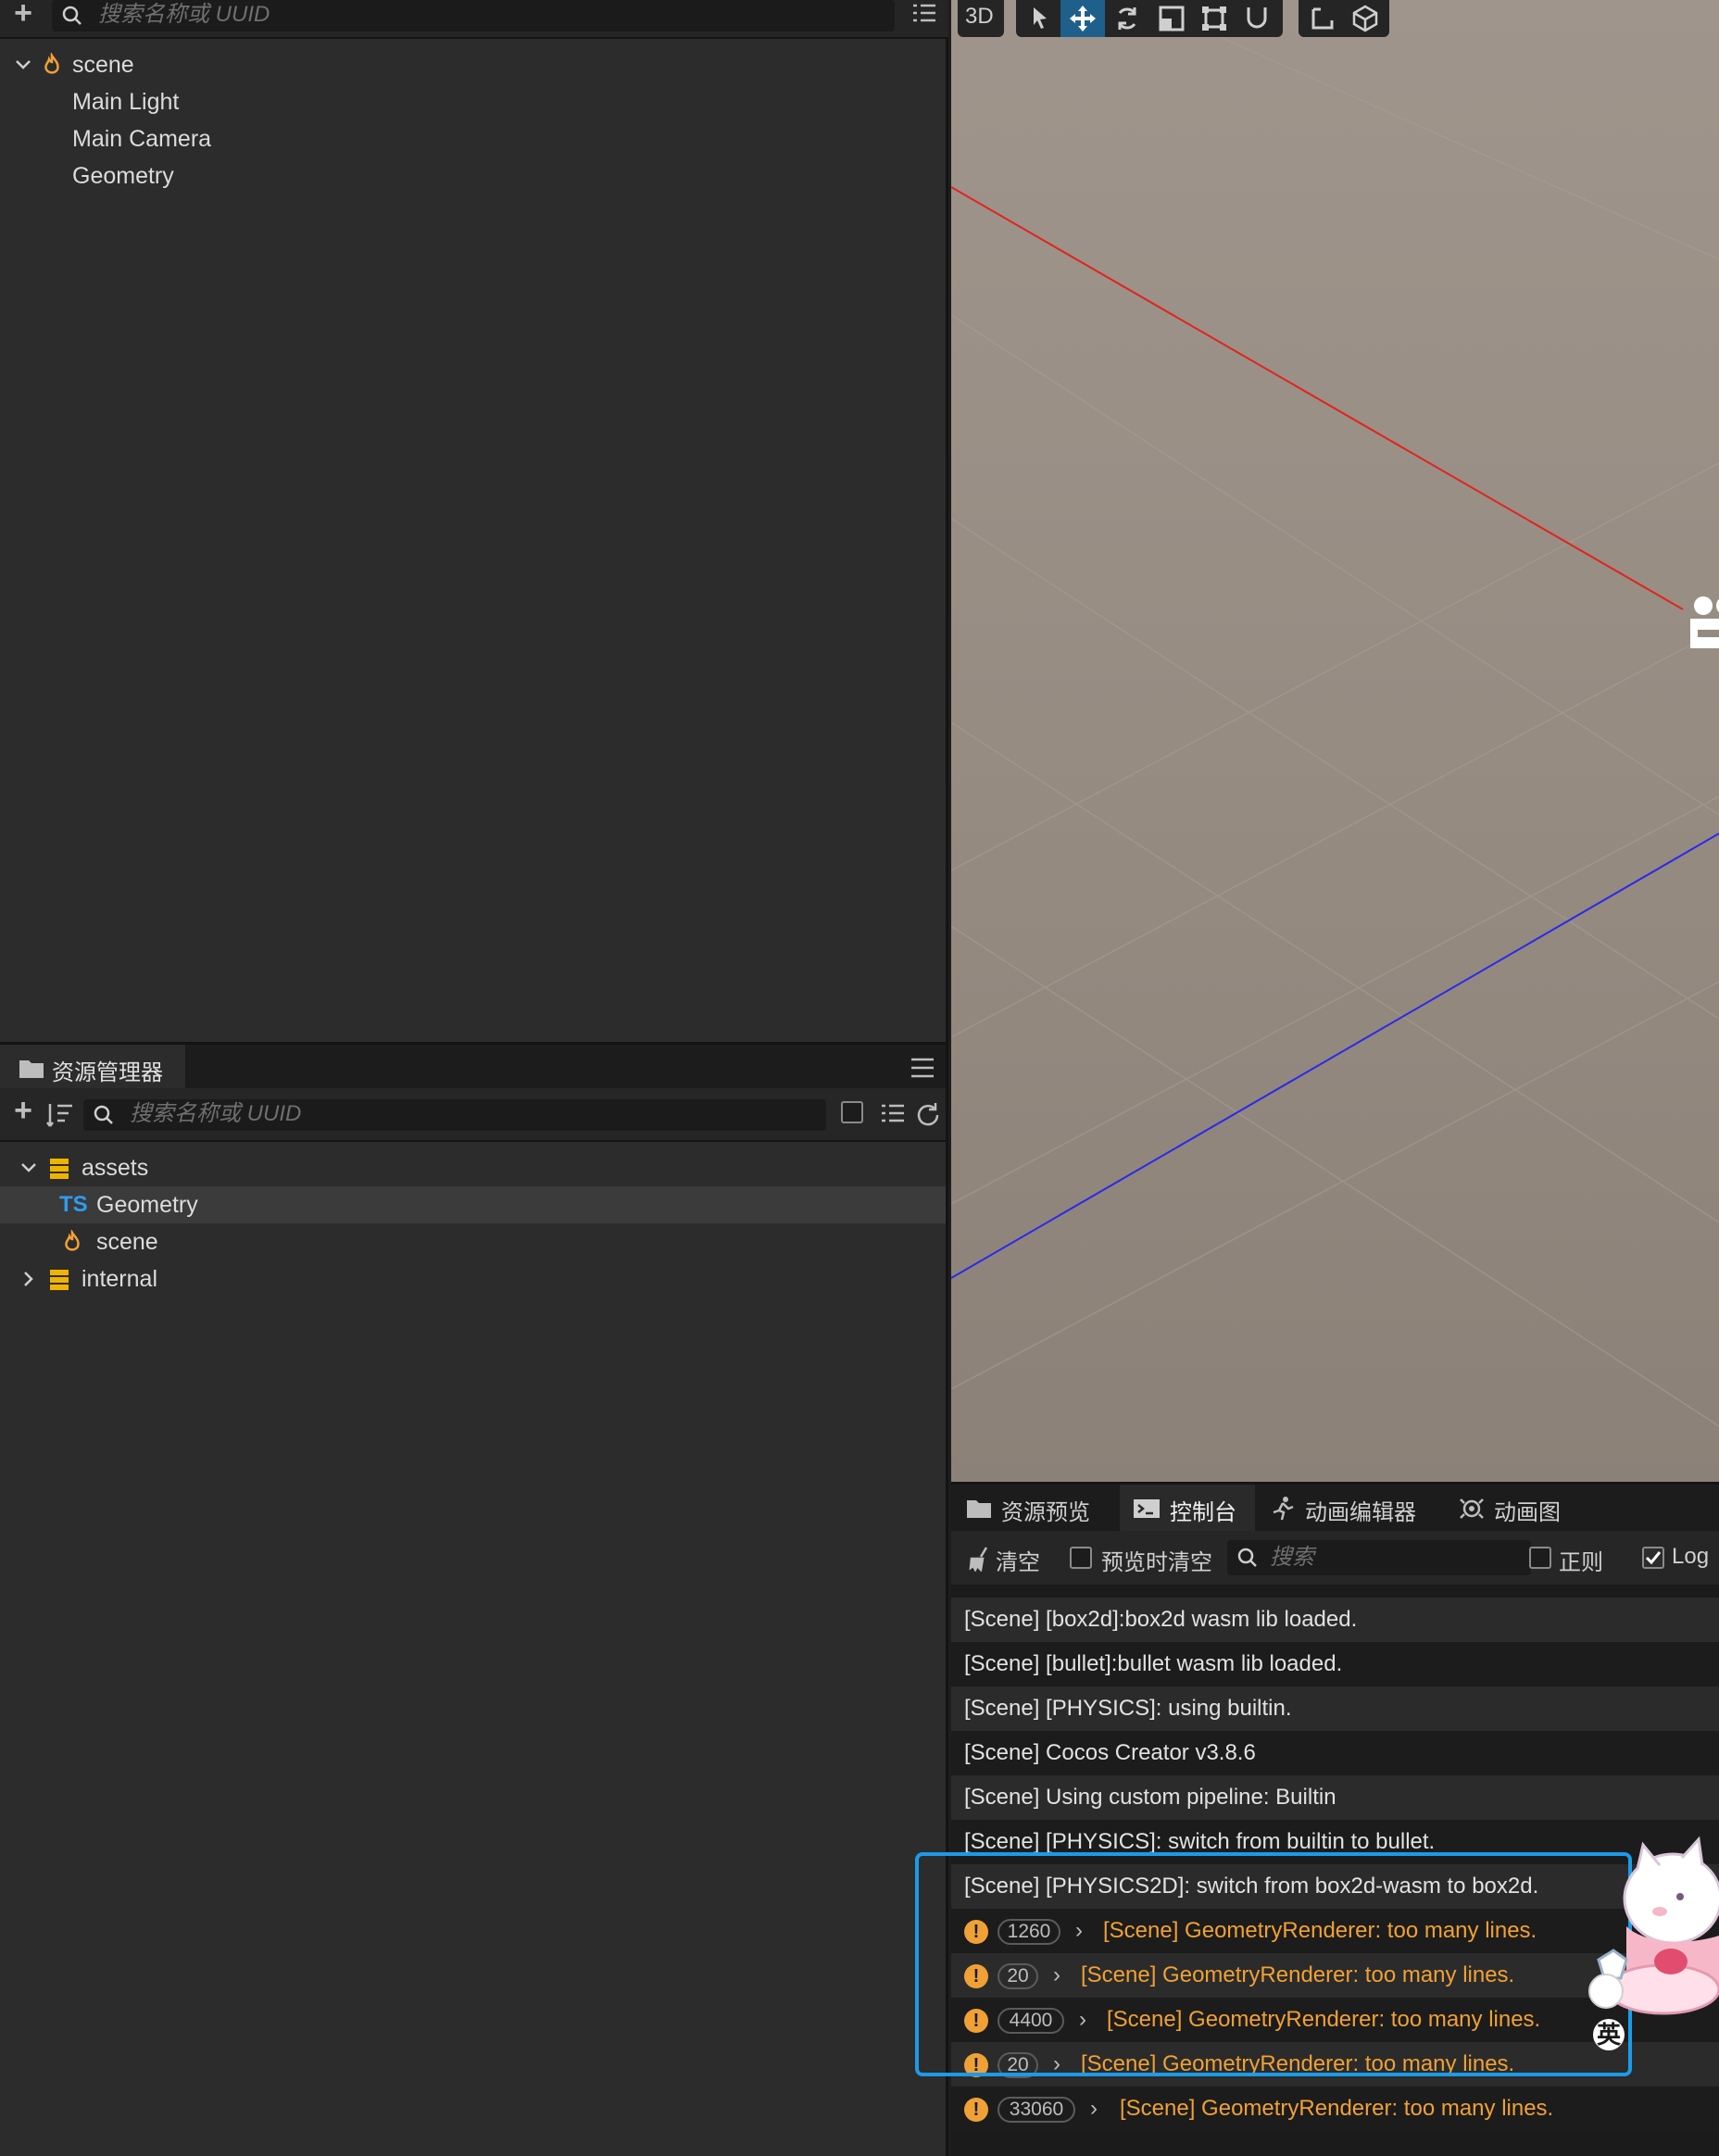 Image resolution: width=1719 pixels, height=2156 pixels. Describe the element at coordinates (123, 176) in the screenshot. I see `tree-node-label: Geometry` at that location.